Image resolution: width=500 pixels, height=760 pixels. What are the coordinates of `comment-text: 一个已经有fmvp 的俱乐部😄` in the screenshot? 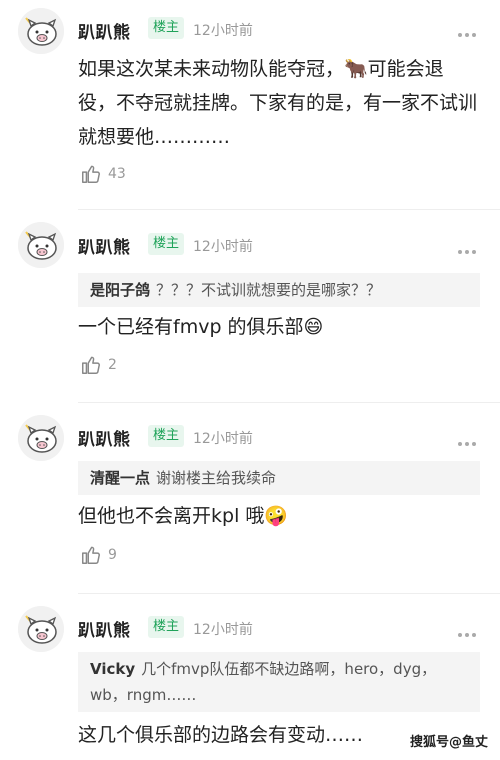 It's located at (201, 327).